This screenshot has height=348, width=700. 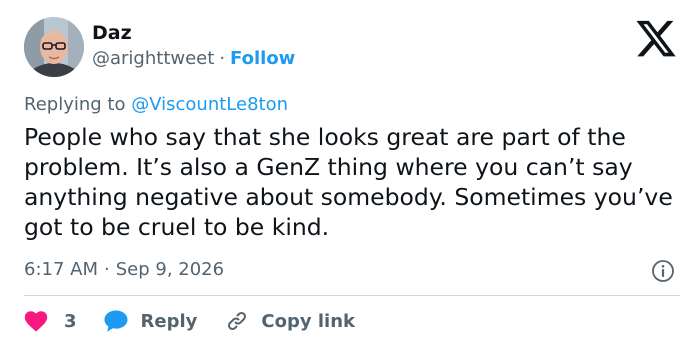 I want to click on replying-to: Replying to @ViscountLe8ton, so click(x=156, y=105).